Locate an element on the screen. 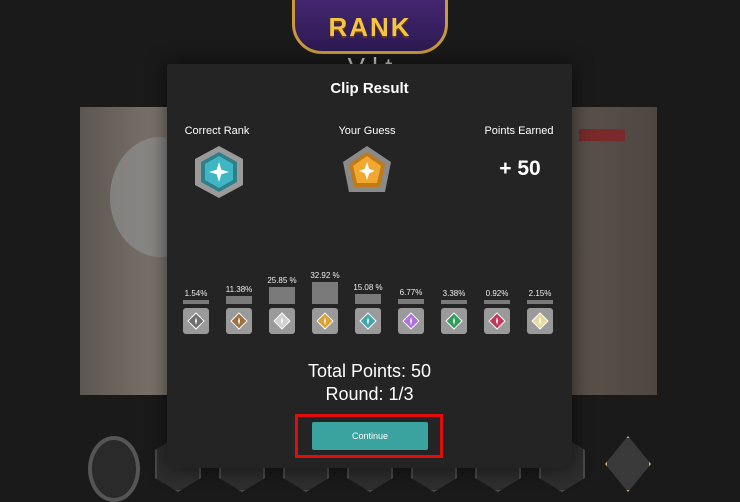 This screenshot has width=740, height=502. distribution-column: 11.38% is located at coordinates (239, 309).